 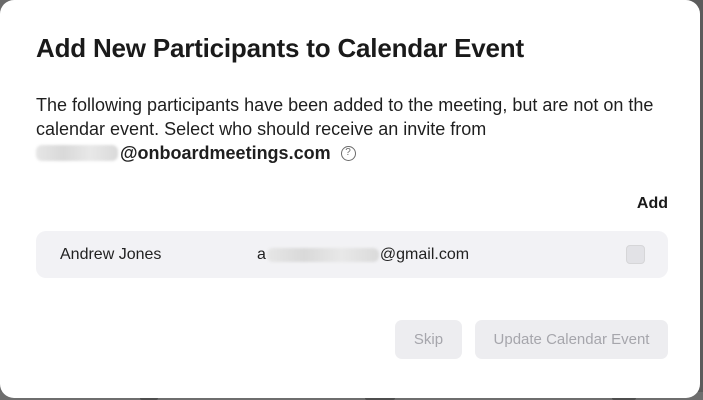 I want to click on sender-line: @onboardmeetings.com ?, so click(x=356, y=153).